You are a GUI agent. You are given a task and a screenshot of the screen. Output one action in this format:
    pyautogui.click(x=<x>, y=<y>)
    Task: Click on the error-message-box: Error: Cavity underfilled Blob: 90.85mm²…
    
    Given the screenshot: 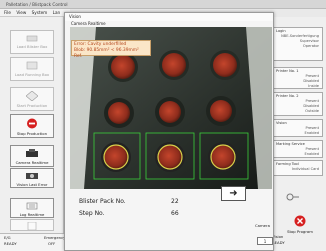 What is the action you would take?
    pyautogui.click(x=111, y=49)
    